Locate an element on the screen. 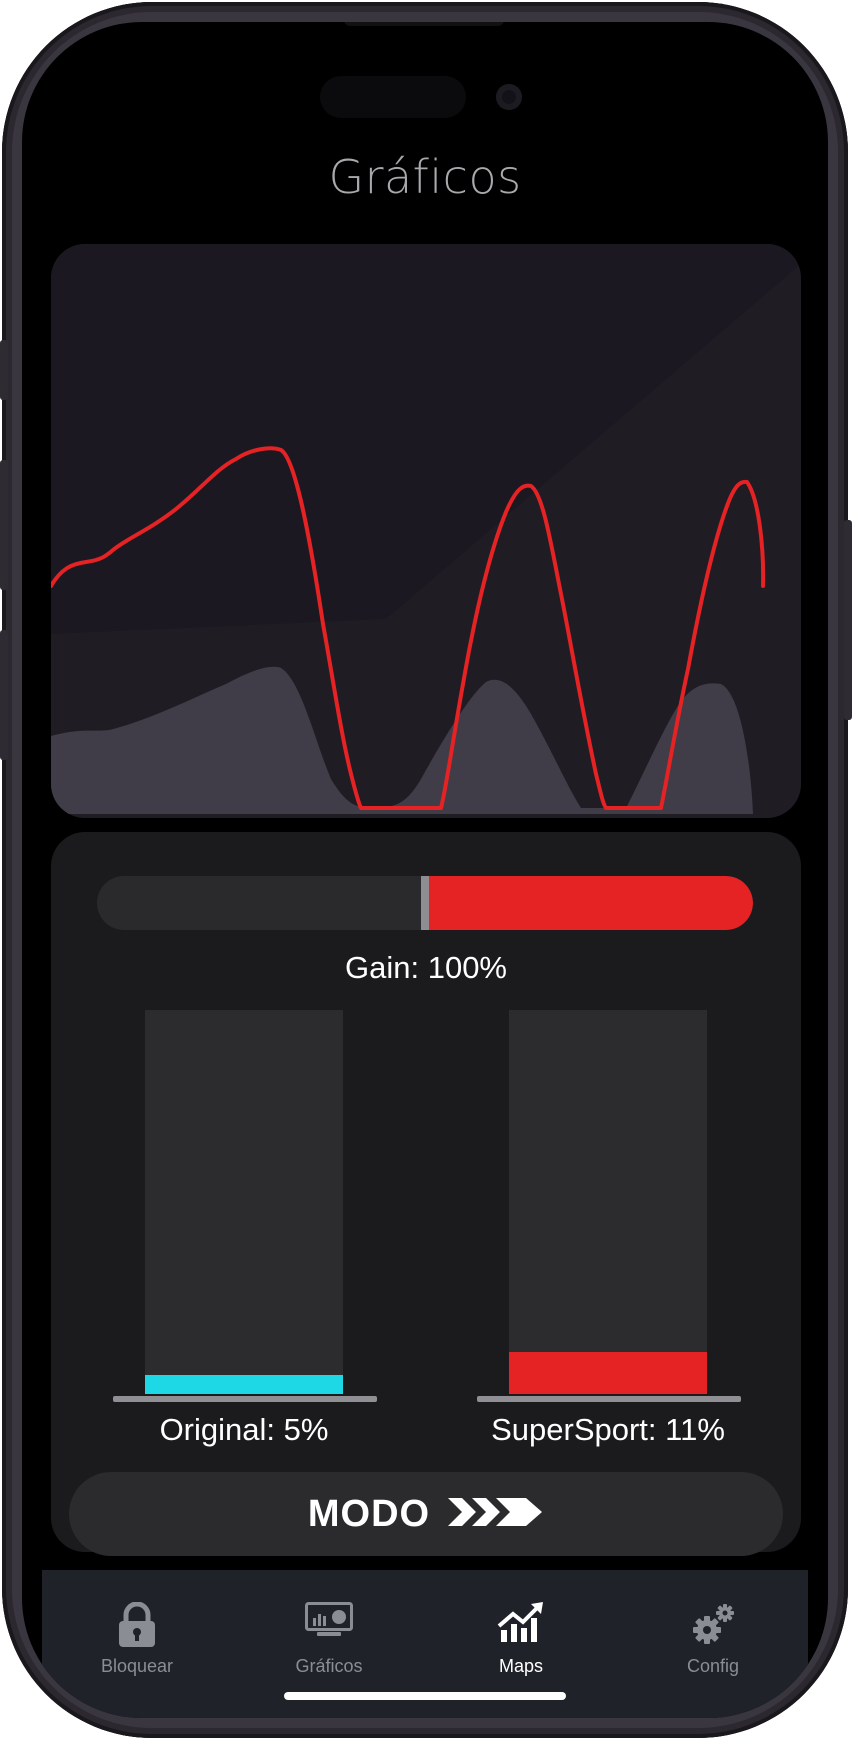  home-indicator is located at coordinates (425, 1696).